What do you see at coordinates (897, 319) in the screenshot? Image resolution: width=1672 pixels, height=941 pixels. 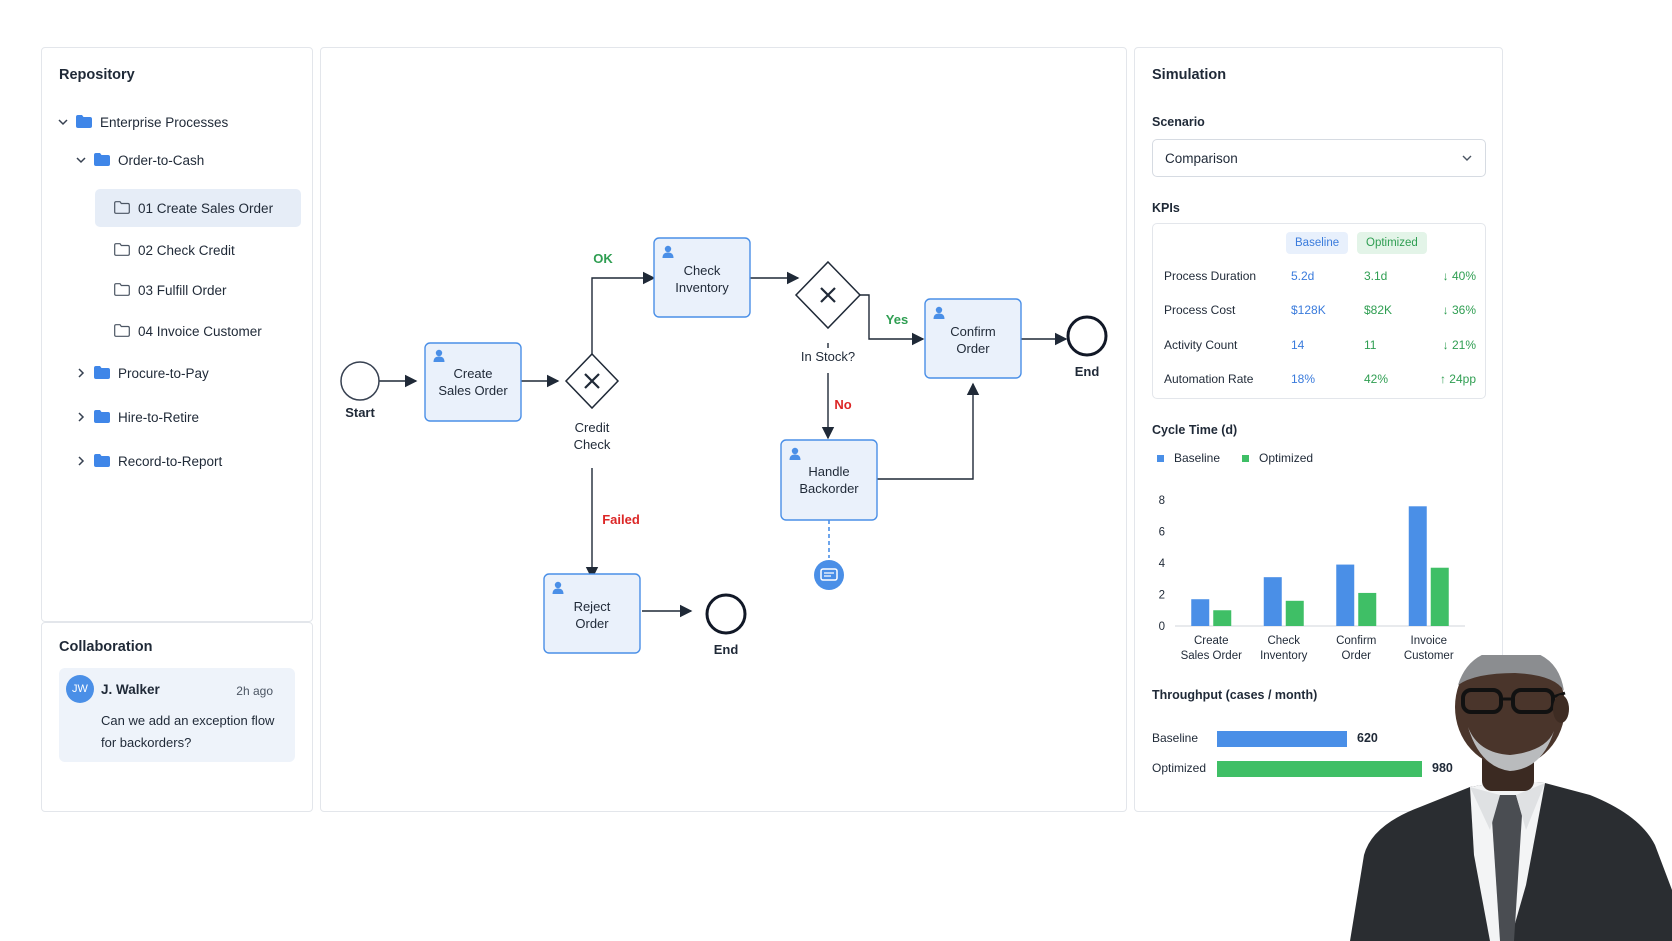 I see `flow-label-yes: Yes` at bounding box center [897, 319].